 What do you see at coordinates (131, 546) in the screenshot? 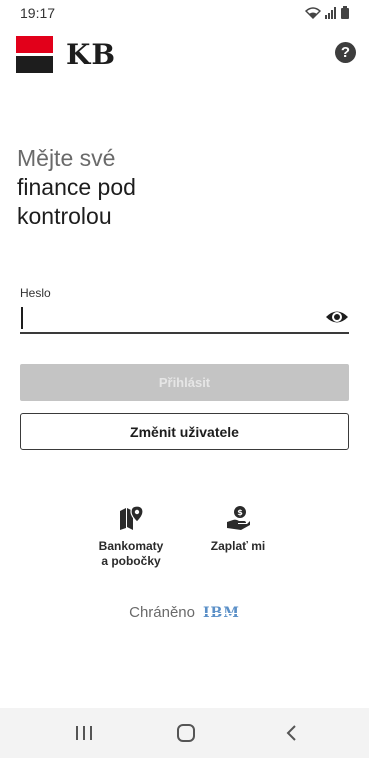
I see `atm-branches-label-1: Bankomaty` at bounding box center [131, 546].